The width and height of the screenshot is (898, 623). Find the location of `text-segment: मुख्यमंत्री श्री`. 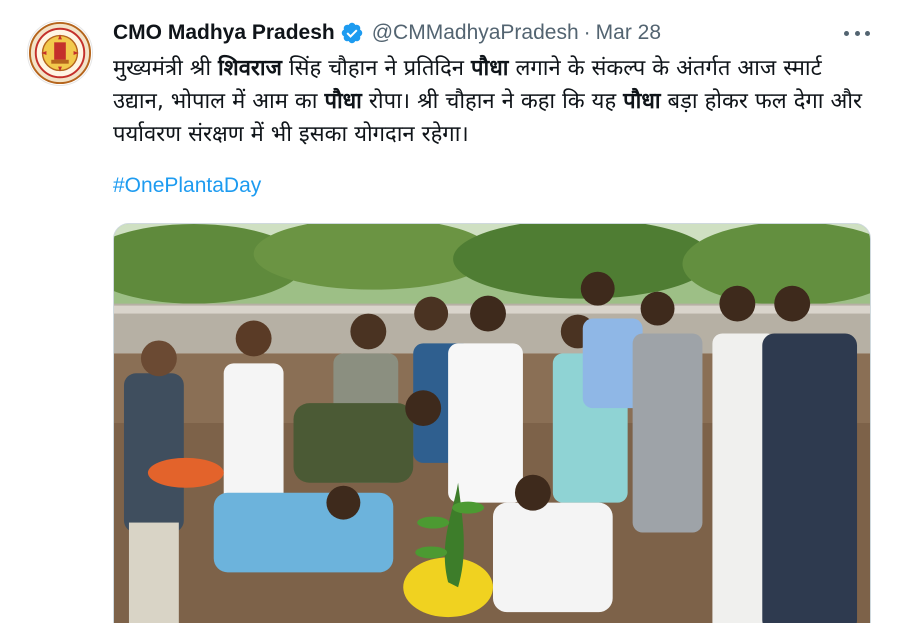

text-segment: मुख्यमंत्री श्री is located at coordinates (166, 68).